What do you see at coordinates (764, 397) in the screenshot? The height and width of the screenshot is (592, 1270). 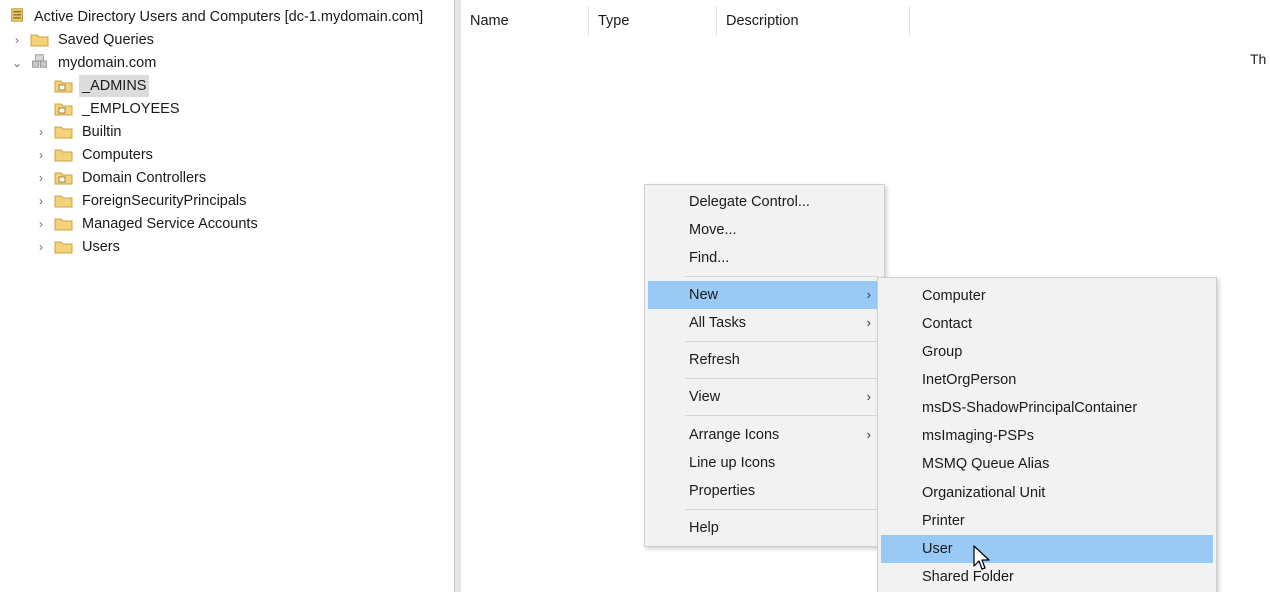 I see `menu-item-view: View ›` at bounding box center [764, 397].